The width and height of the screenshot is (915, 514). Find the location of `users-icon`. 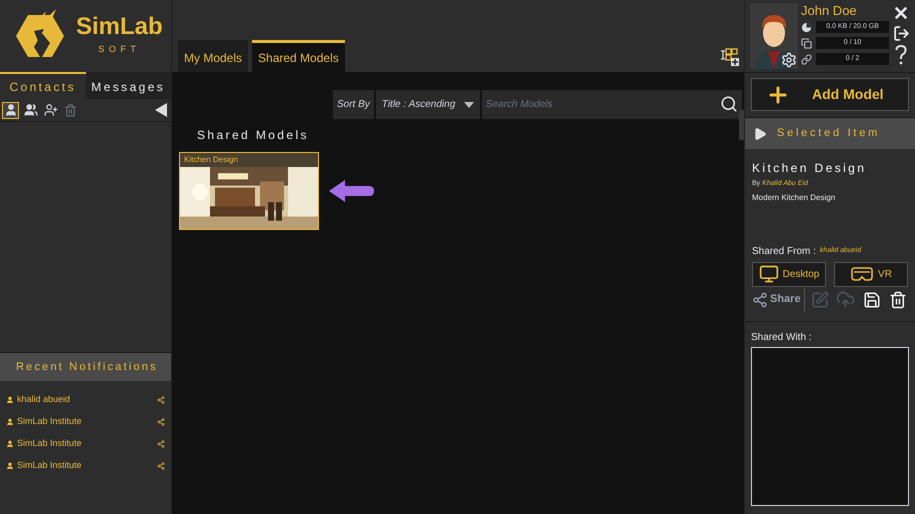

users-icon is located at coordinates (31, 110).